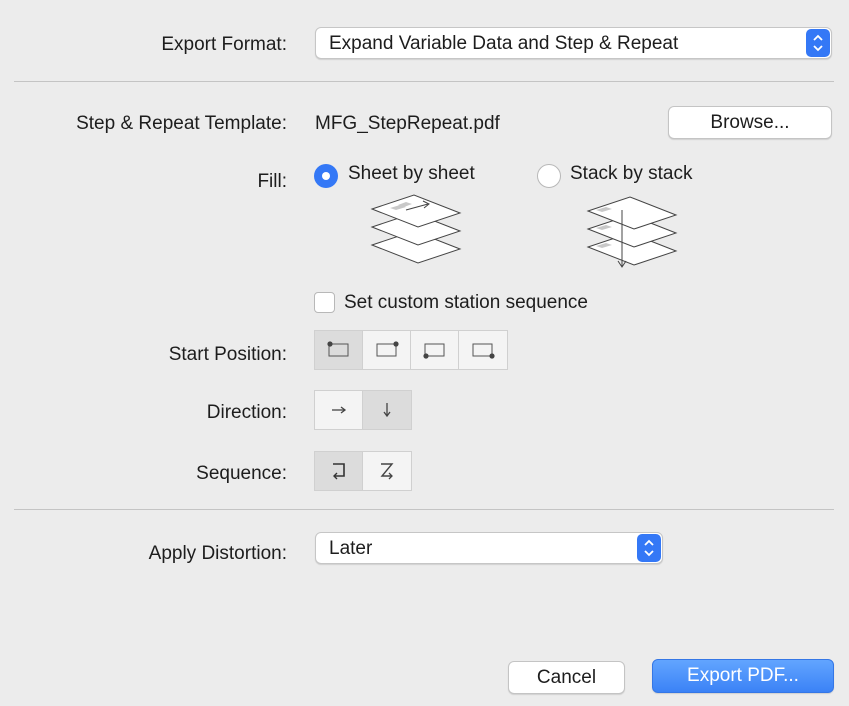  Describe the element at coordinates (324, 302) in the screenshot. I see `custom-station-sequence-checkbox` at that location.